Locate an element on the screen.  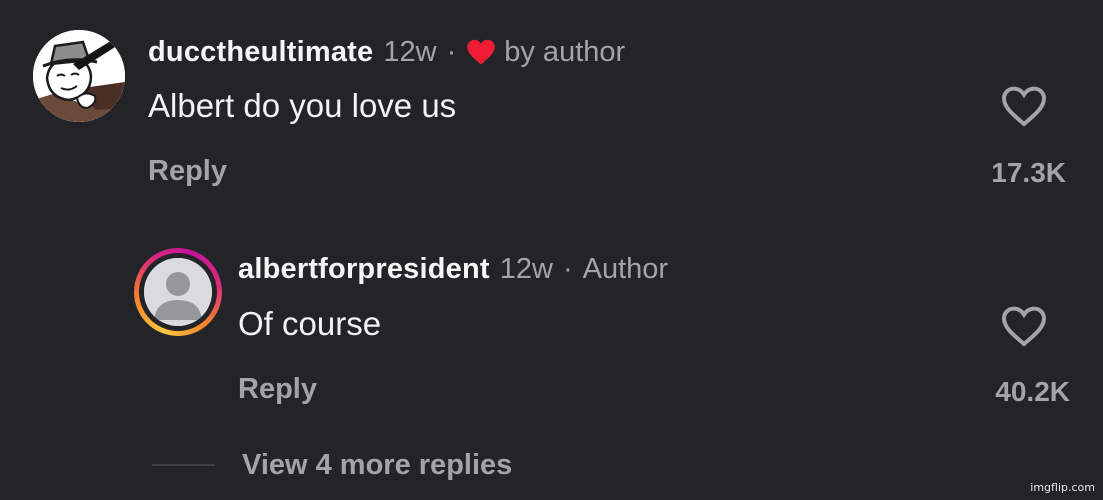
author-badge: Author is located at coordinates (625, 268).